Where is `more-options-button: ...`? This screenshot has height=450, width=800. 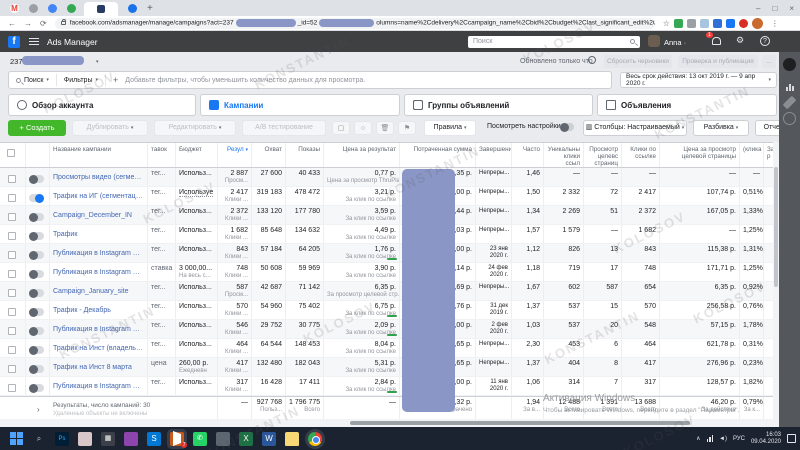 more-options-button: ... is located at coordinates (769, 61).